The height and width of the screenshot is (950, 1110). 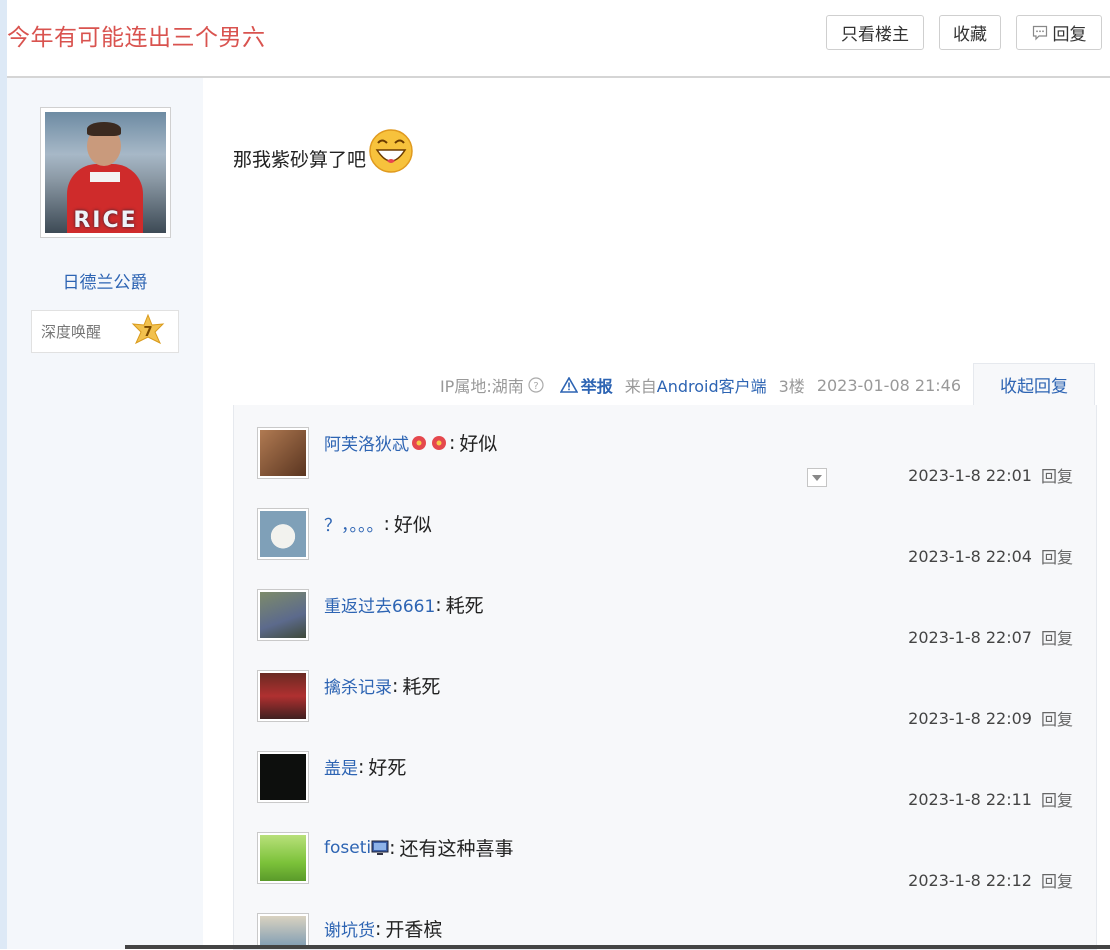 I want to click on avatar-text: RICE, so click(x=105, y=220).